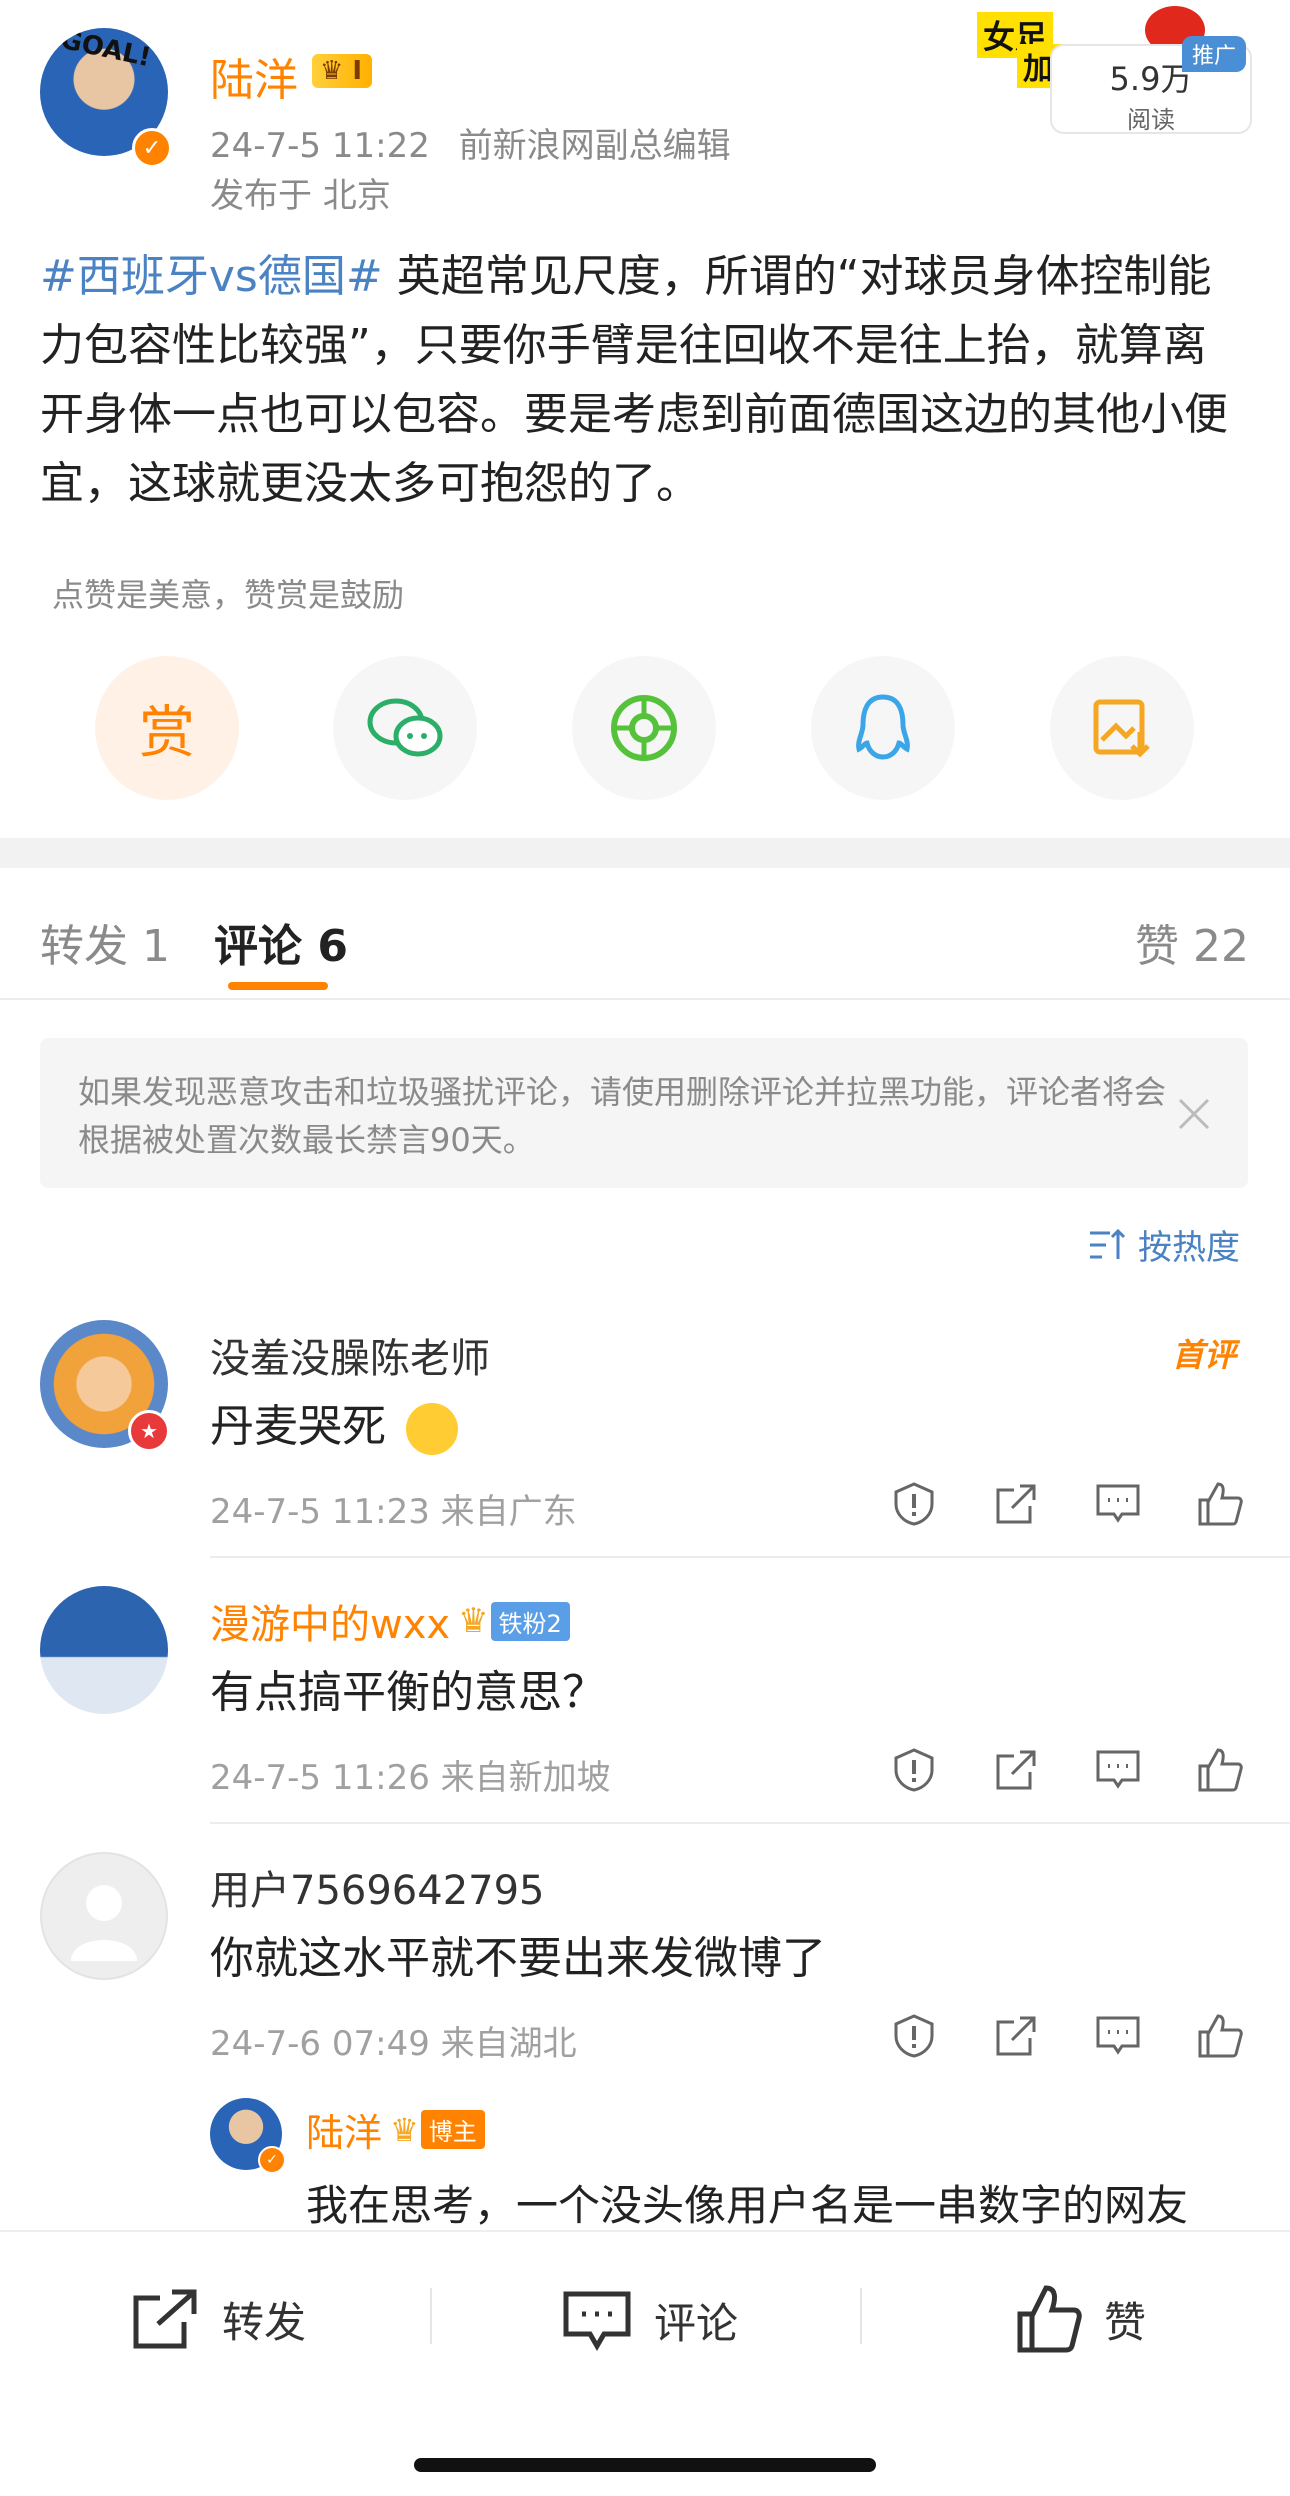 The width and height of the screenshot is (1290, 2496). What do you see at coordinates (404, 2129) in the screenshot?
I see `reply-crown-icon: ♛` at bounding box center [404, 2129].